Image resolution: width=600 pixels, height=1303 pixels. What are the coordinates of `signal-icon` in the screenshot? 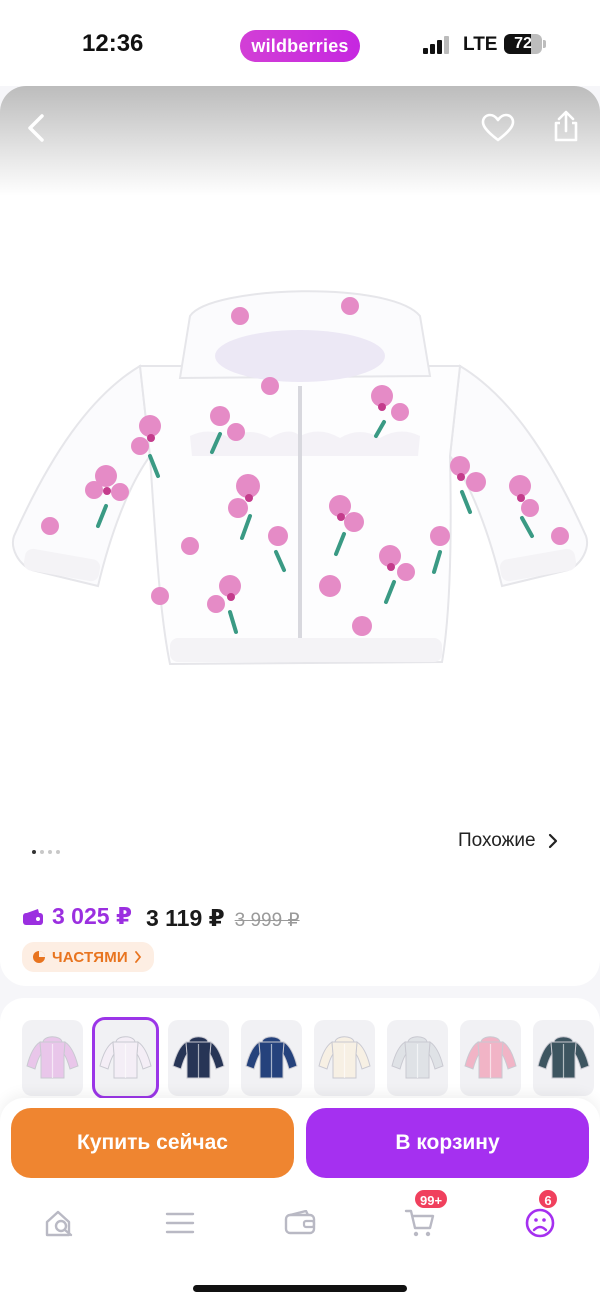 It's located at (438, 45).